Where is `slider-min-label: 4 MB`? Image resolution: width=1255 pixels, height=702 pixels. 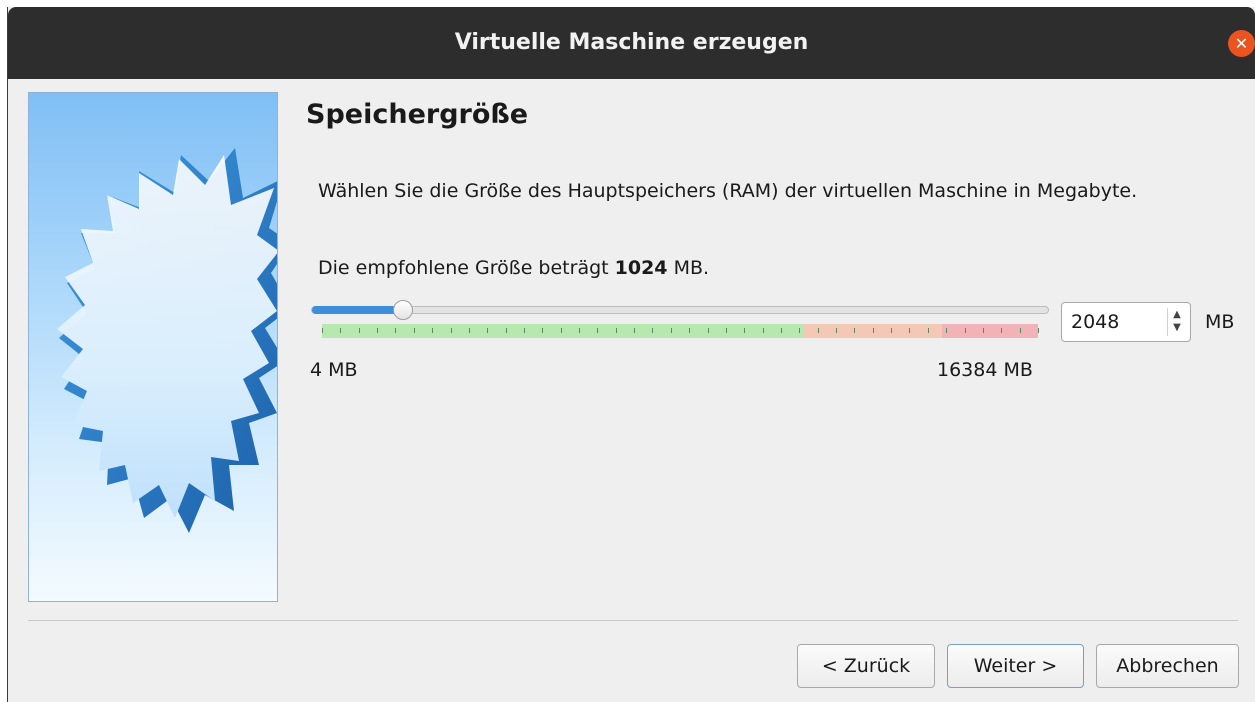
slider-min-label: 4 MB is located at coordinates (334, 370).